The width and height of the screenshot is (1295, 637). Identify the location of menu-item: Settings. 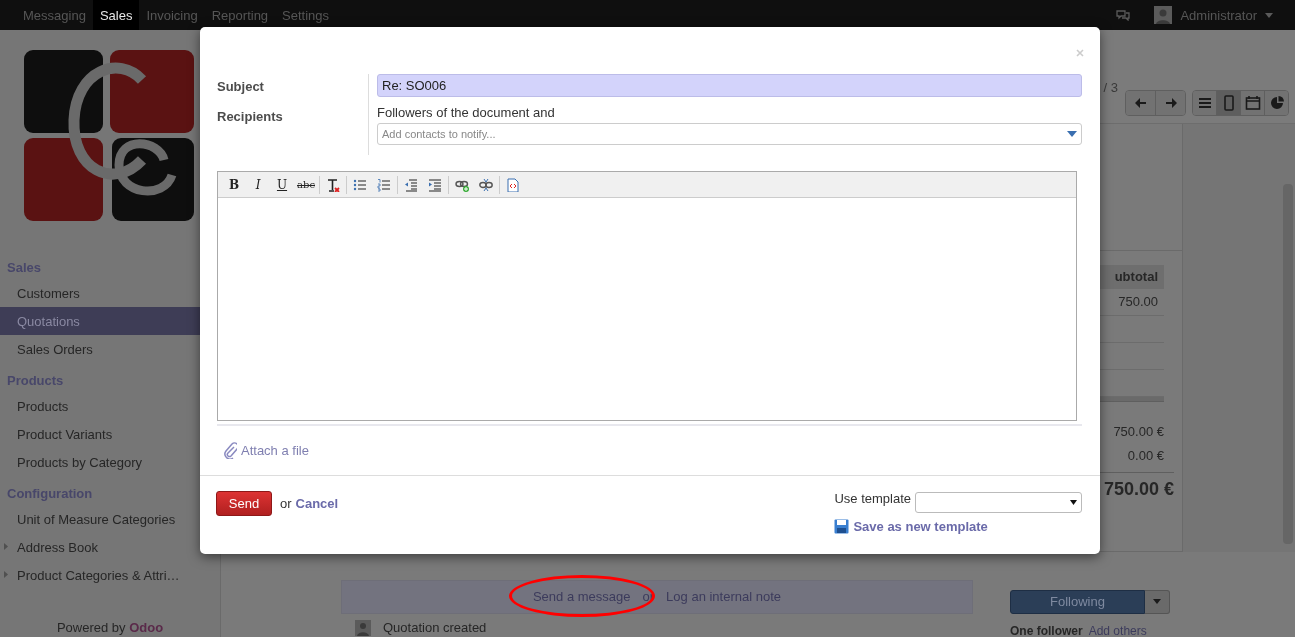
(306, 15).